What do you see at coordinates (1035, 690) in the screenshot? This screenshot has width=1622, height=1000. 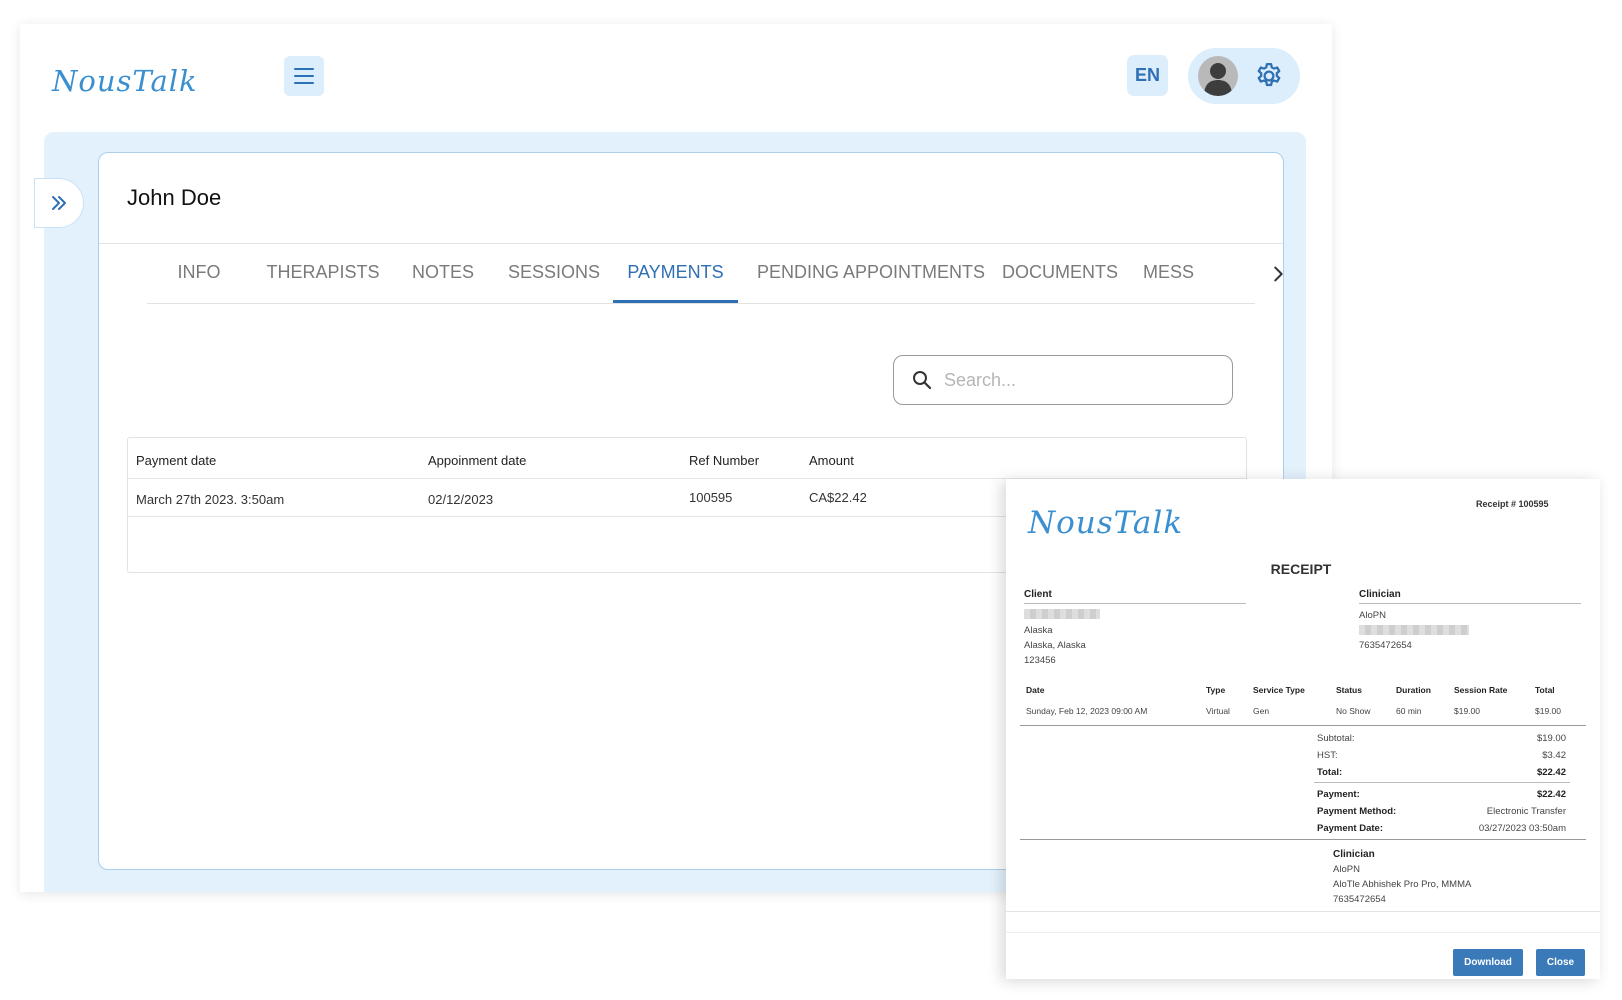 I see `col-date: Date` at bounding box center [1035, 690].